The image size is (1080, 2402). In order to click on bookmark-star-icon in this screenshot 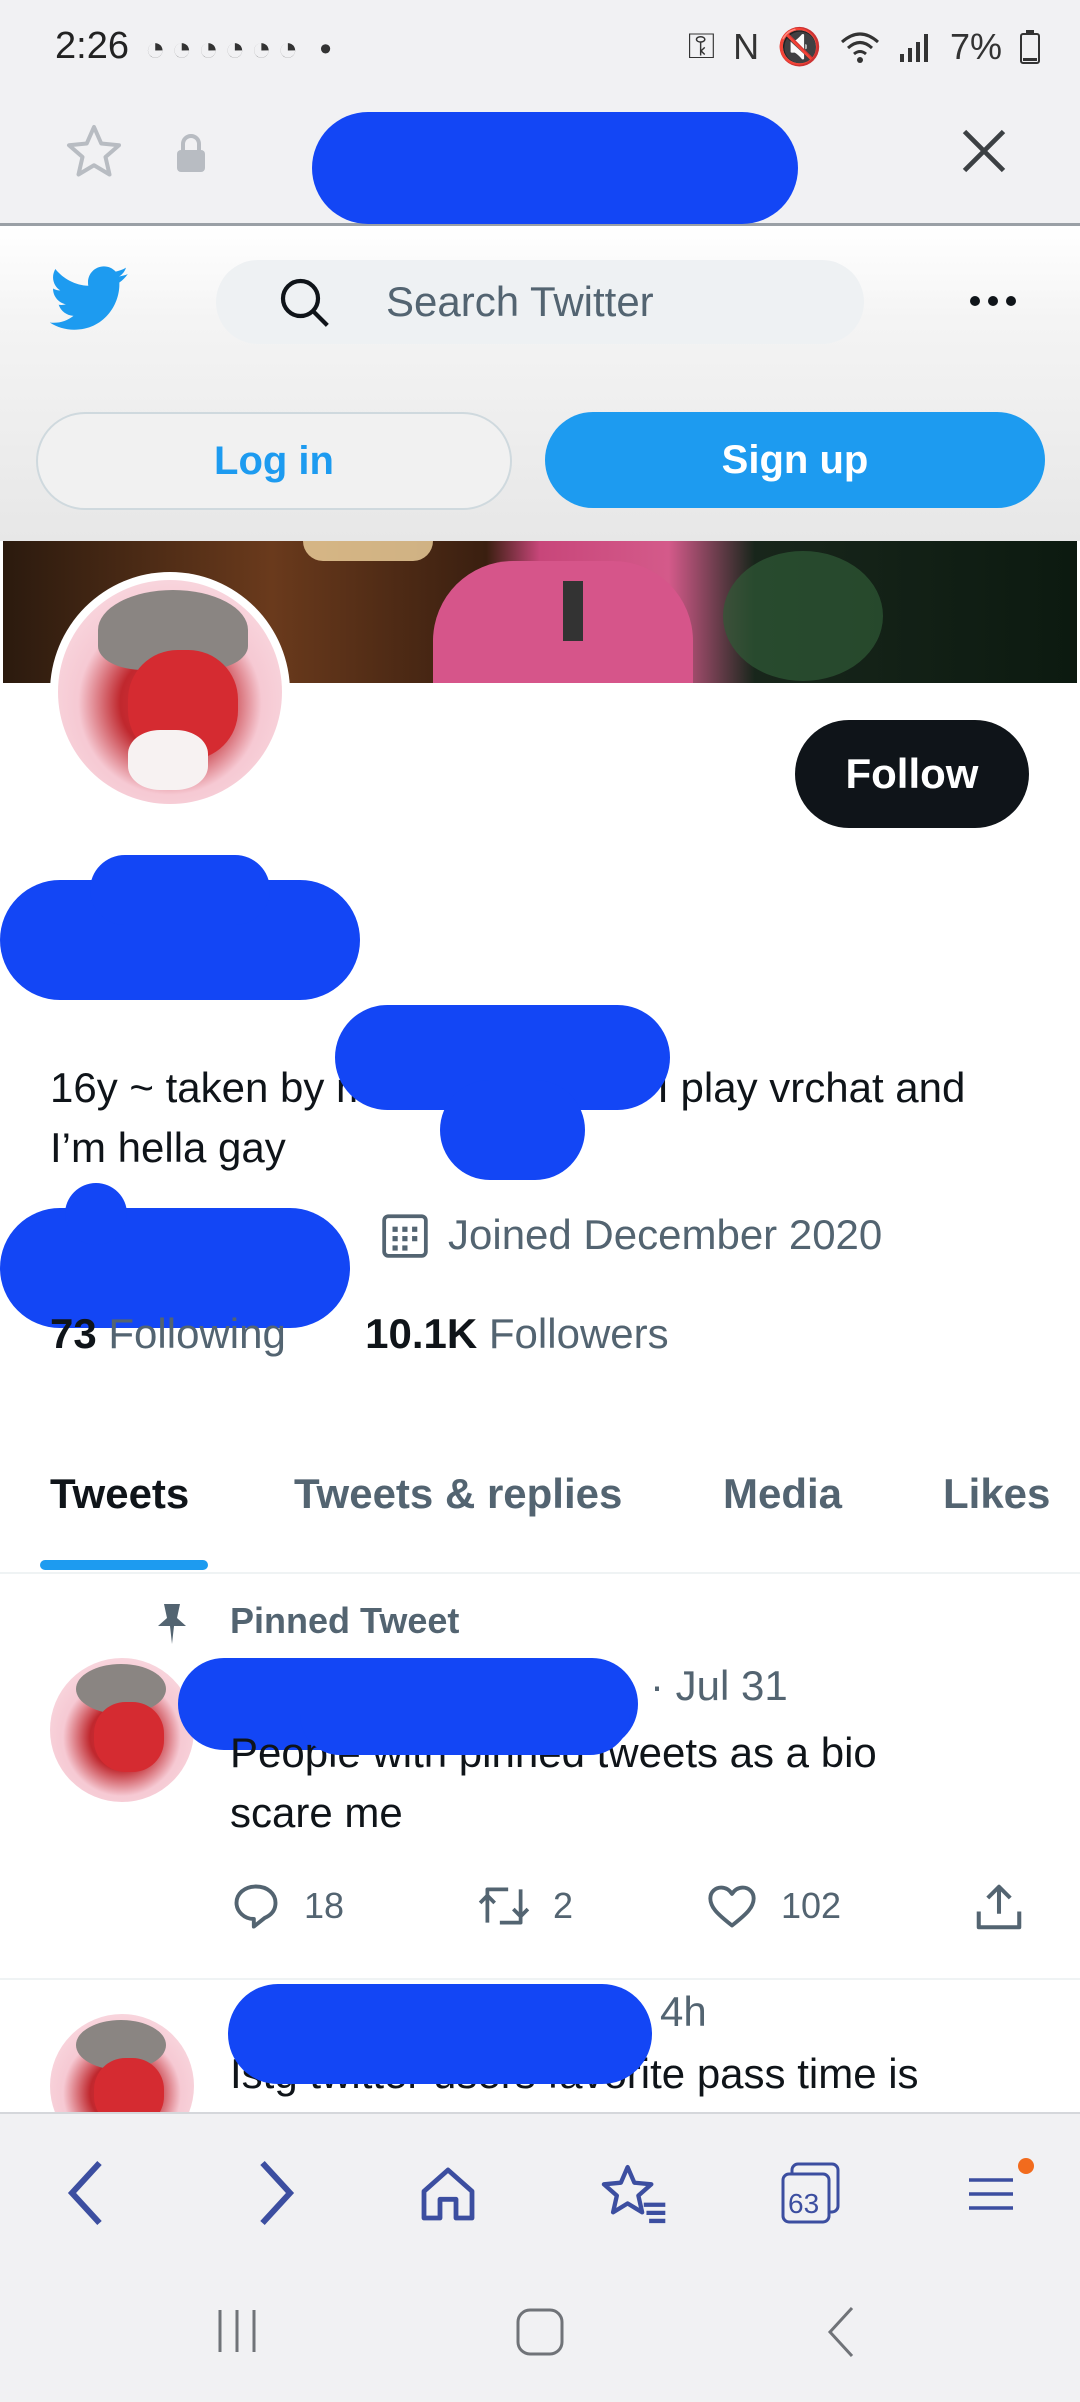, I will do `click(94, 152)`.